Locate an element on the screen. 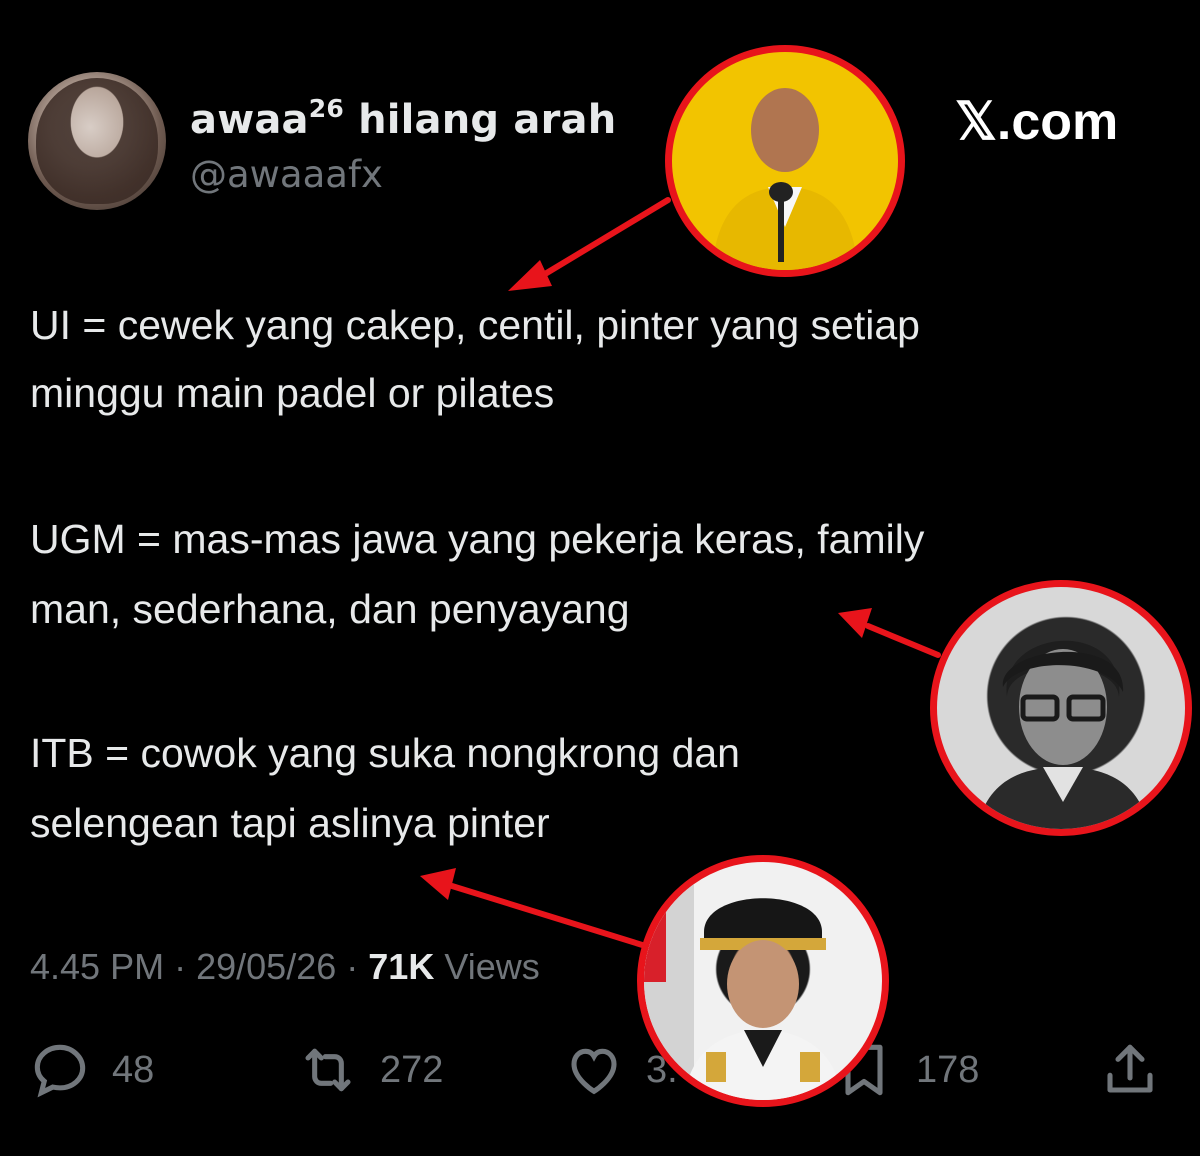 This screenshot has width=1200, height=1156. views-label: Views is located at coordinates (492, 966).